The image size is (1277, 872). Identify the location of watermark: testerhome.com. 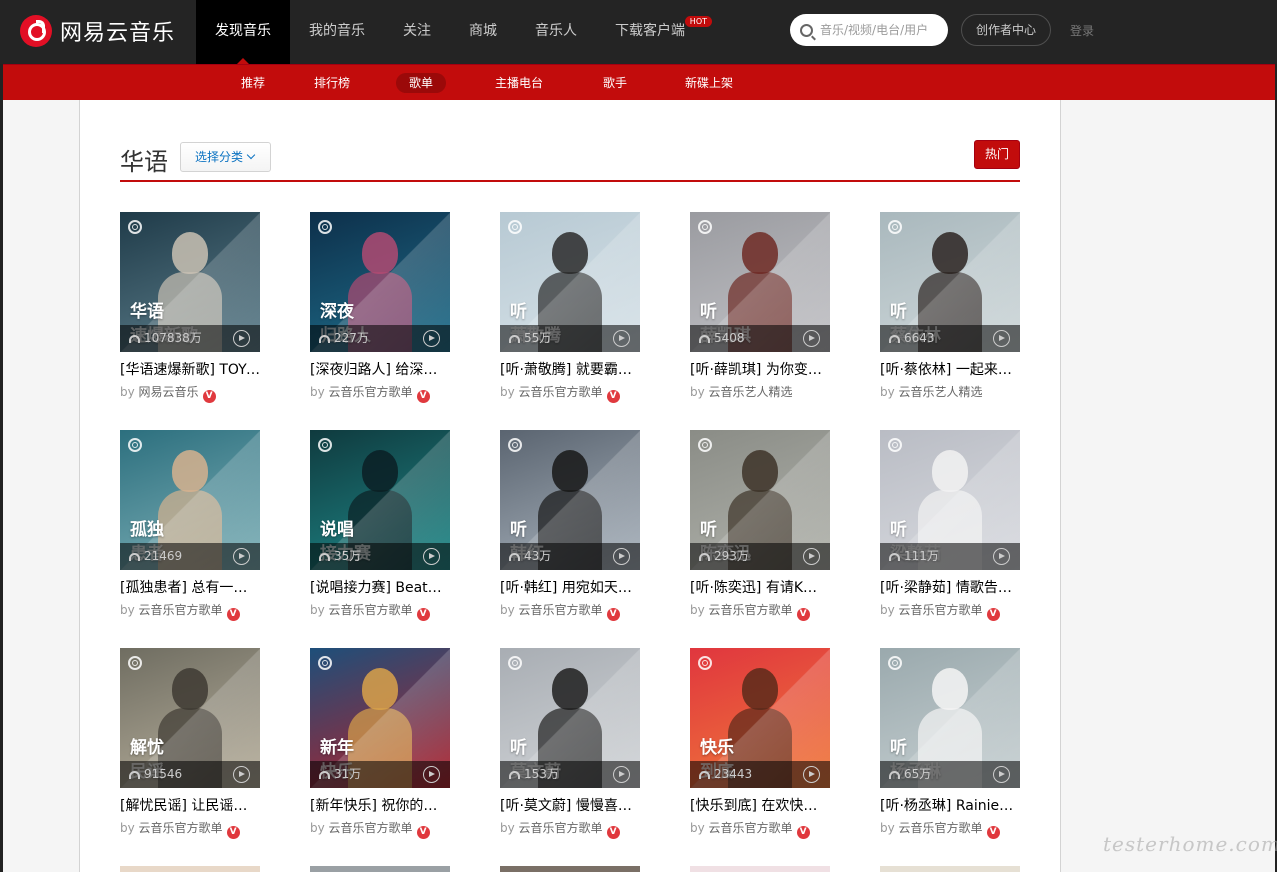
(1190, 844).